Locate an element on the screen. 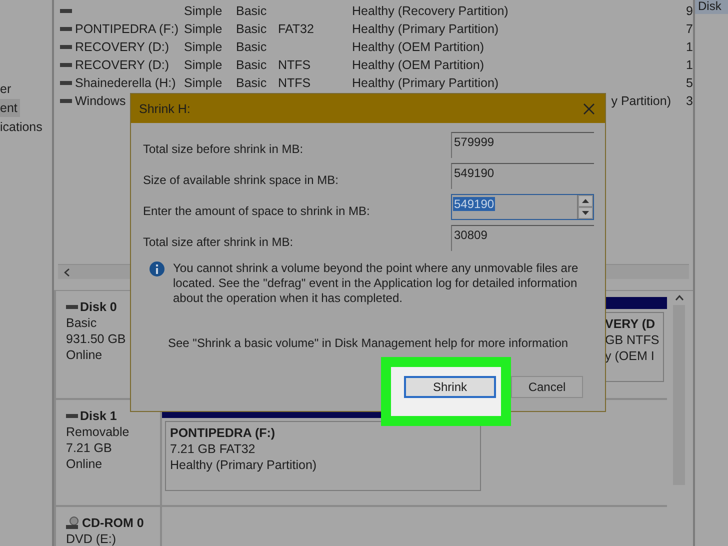 The width and height of the screenshot is (728, 546). scroll-left-icon is located at coordinates (67, 272).